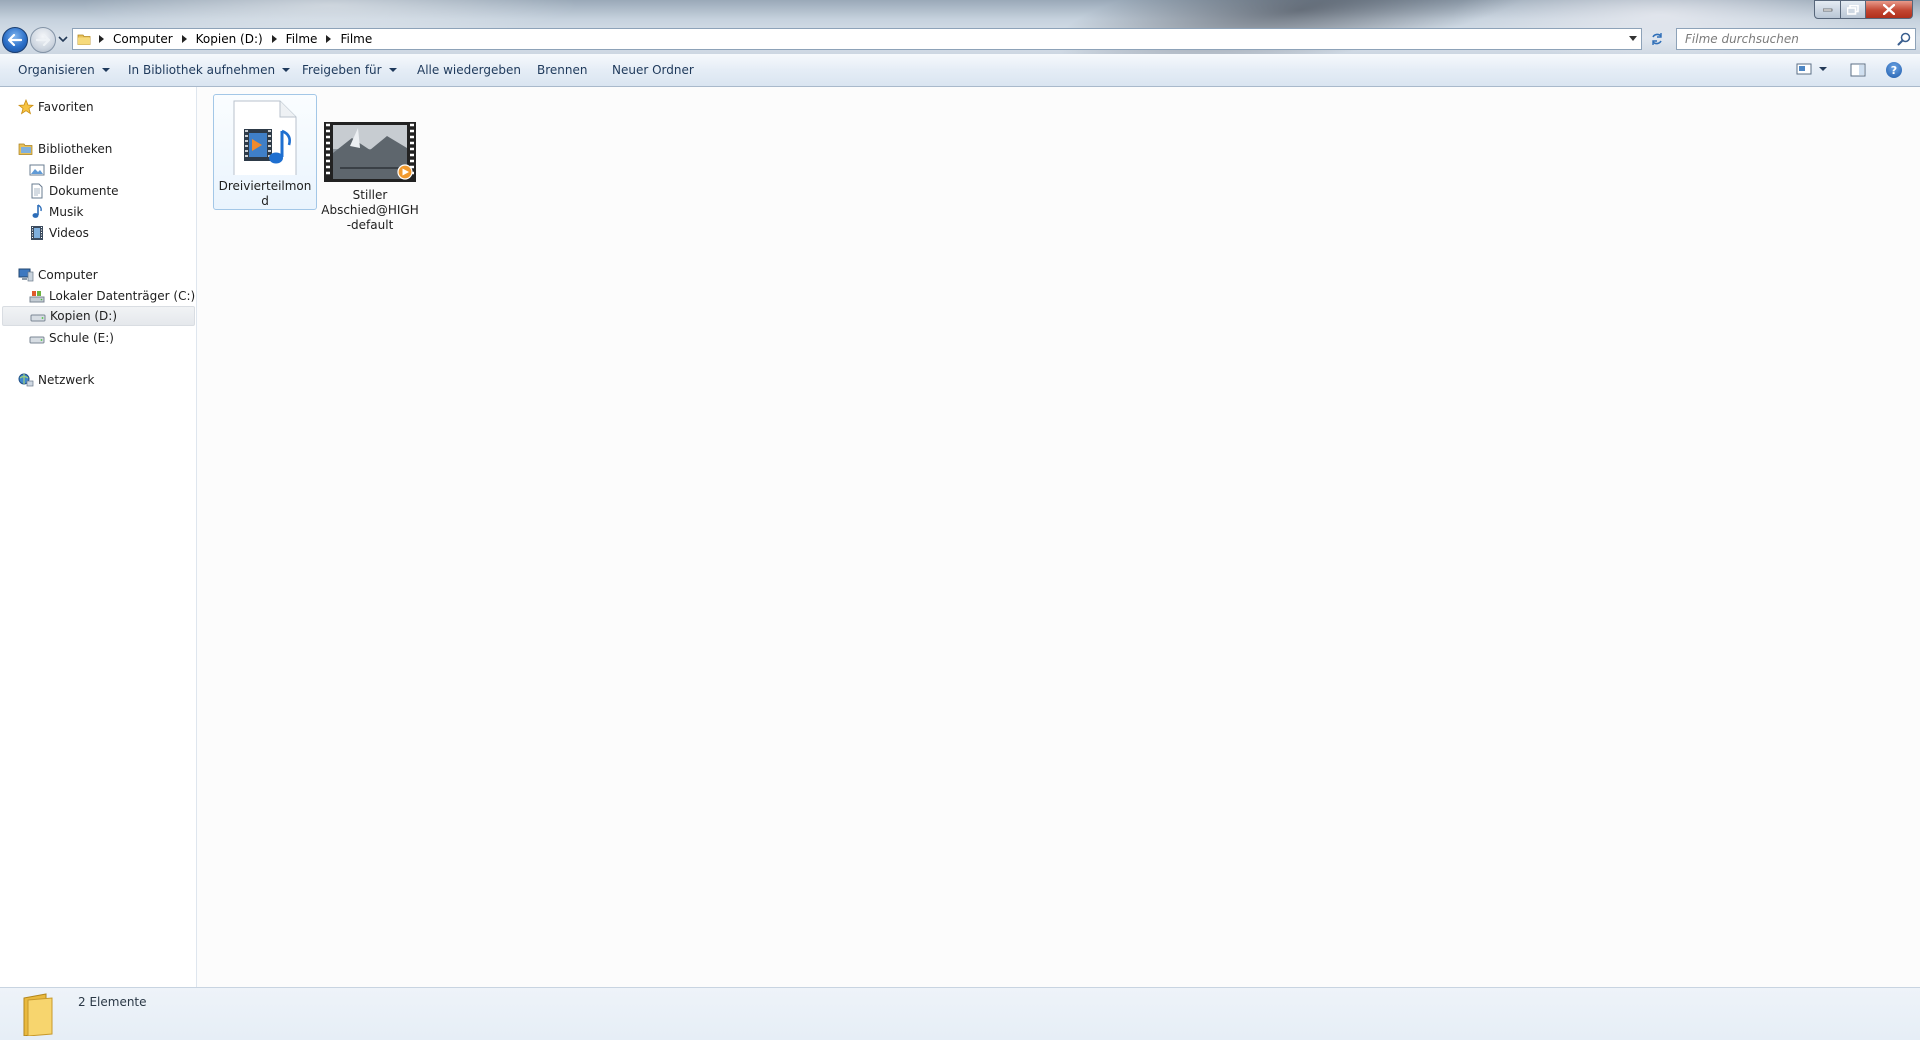 Image resolution: width=1920 pixels, height=1040 pixels. I want to click on refresh-icon, so click(1657, 39).